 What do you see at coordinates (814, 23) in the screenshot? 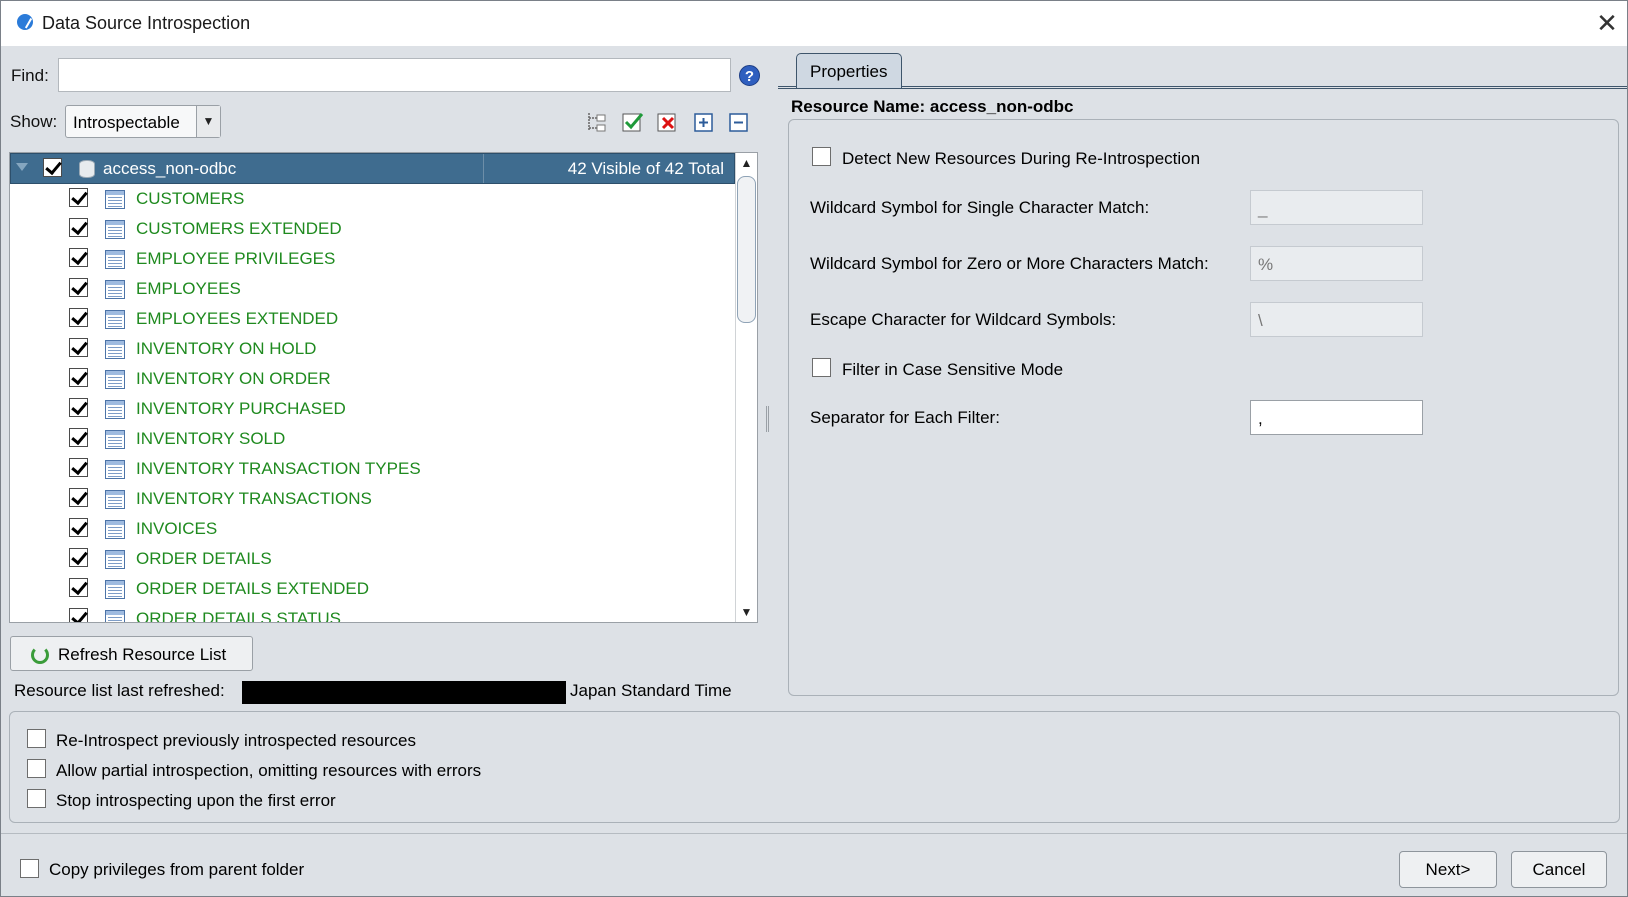
I see `title-bar: Data Source Introspection ✕` at bounding box center [814, 23].